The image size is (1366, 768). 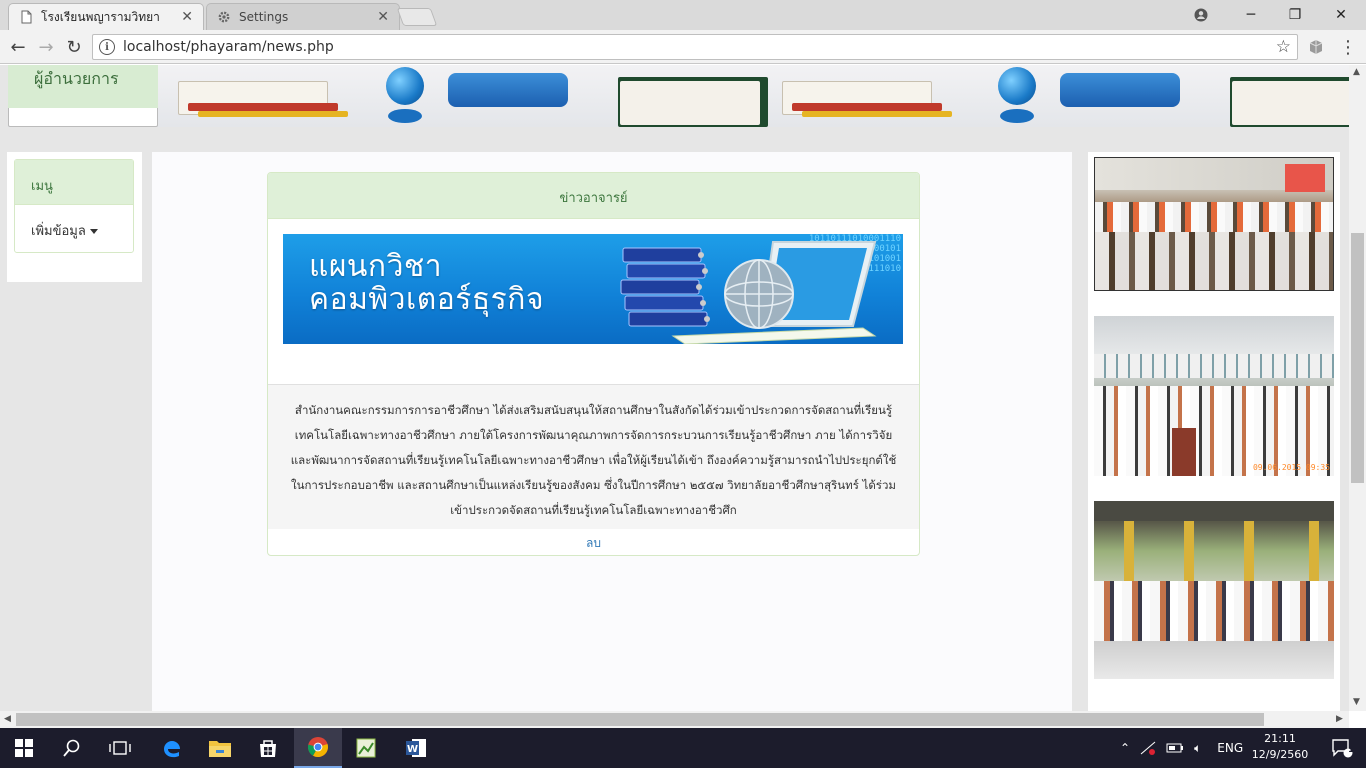 I want to click on reload-icon: ↻, so click(x=74, y=47).